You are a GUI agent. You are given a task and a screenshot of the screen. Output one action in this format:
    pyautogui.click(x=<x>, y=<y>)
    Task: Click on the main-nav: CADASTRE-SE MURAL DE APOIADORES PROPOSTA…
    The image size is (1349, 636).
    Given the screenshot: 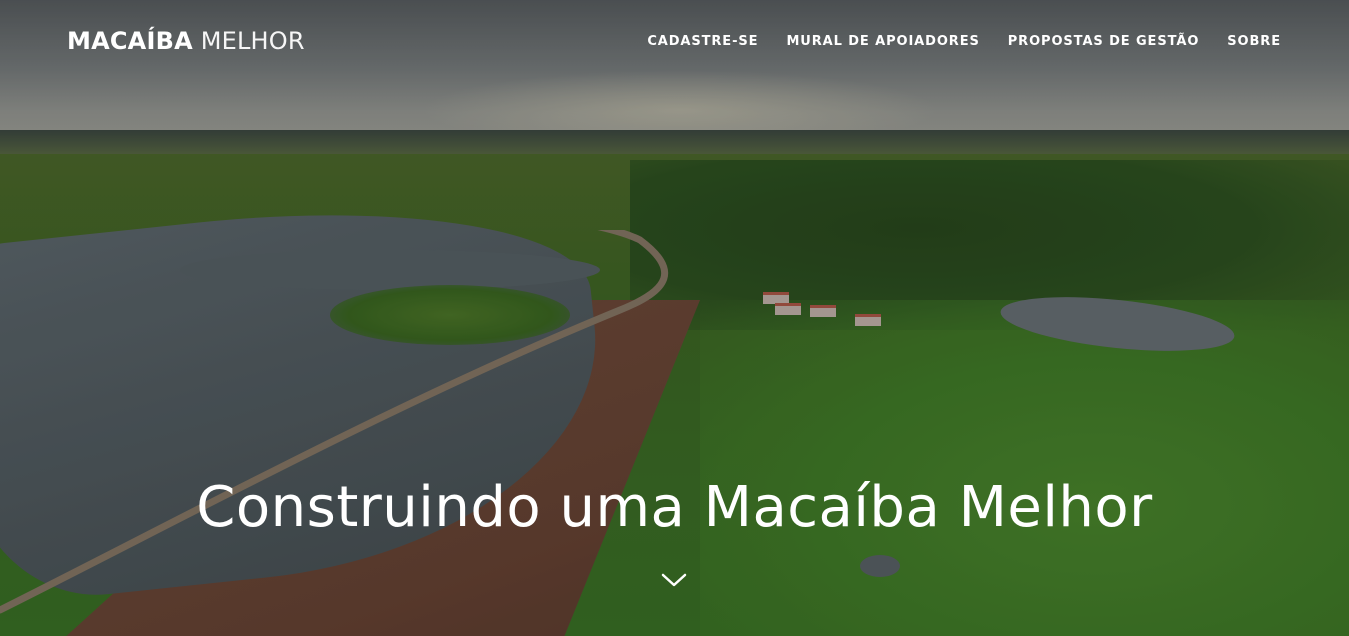 What is the action you would take?
    pyautogui.click(x=964, y=41)
    